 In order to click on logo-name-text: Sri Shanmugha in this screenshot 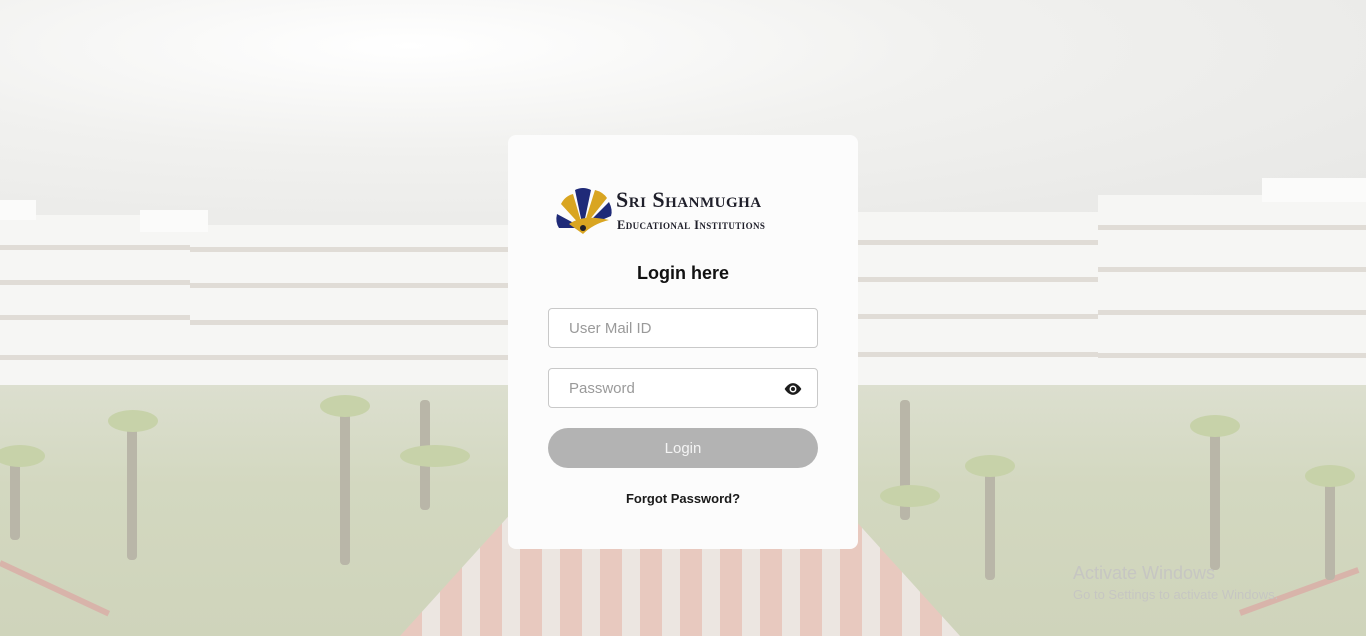, I will do `click(689, 199)`.